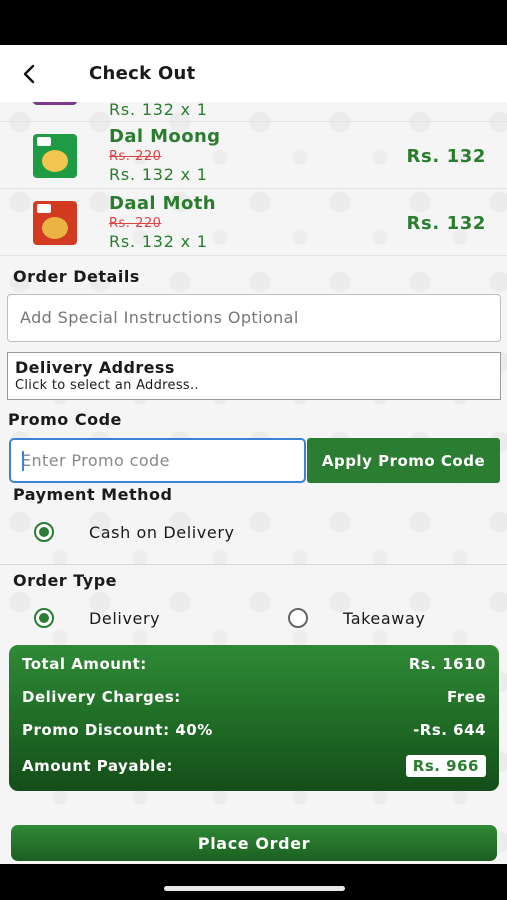 Image resolution: width=507 pixels, height=900 pixels. Describe the element at coordinates (254, 664) in the screenshot. I see `summary-row-total: Total Amount: Rs. 1610` at that location.